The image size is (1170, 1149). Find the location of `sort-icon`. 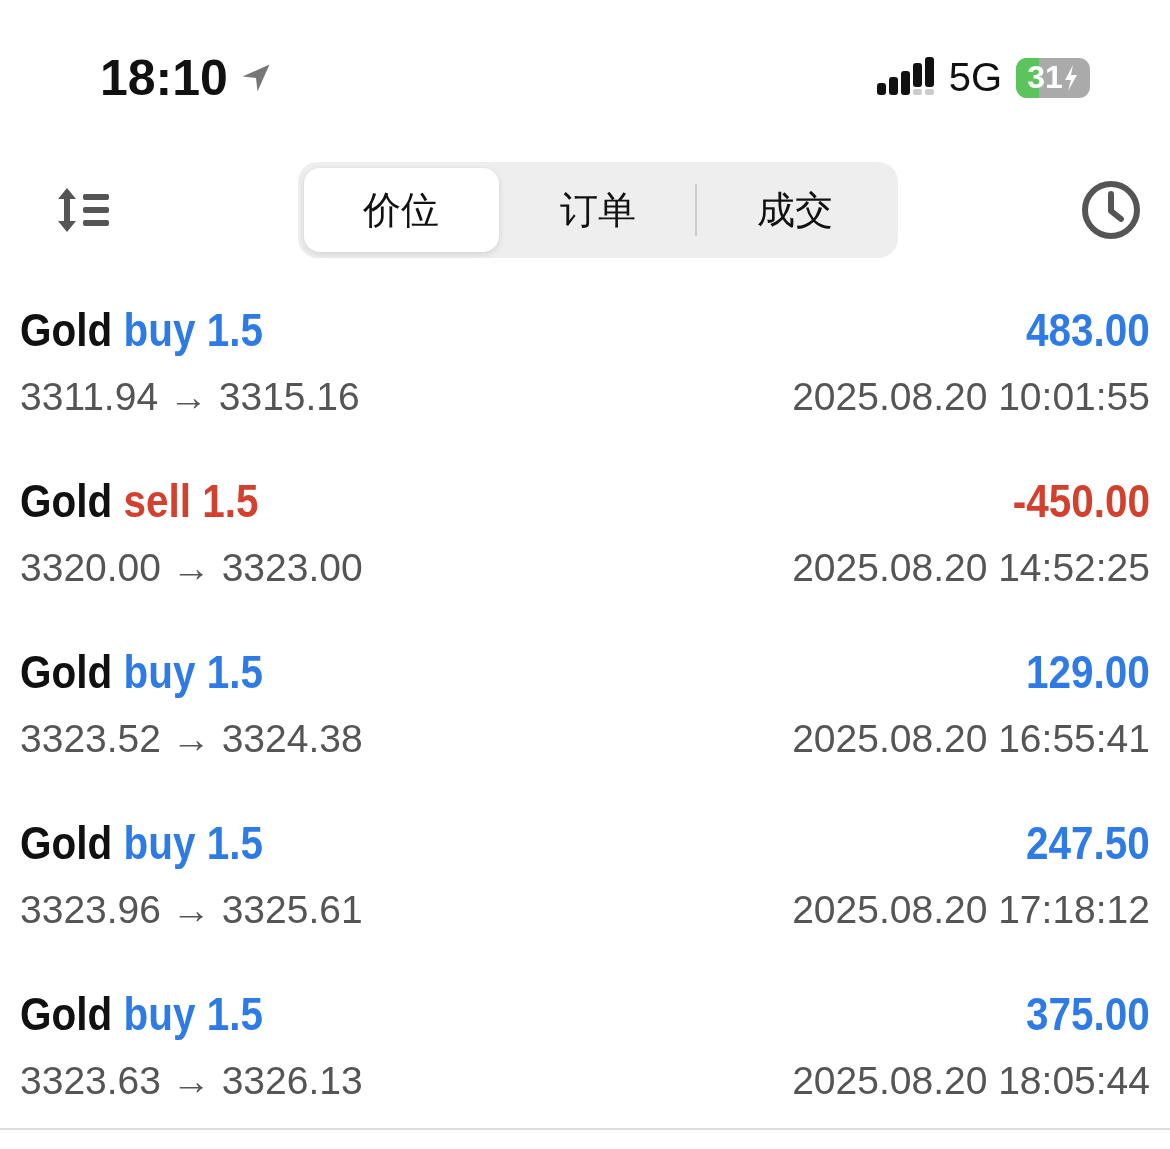

sort-icon is located at coordinates (83, 210).